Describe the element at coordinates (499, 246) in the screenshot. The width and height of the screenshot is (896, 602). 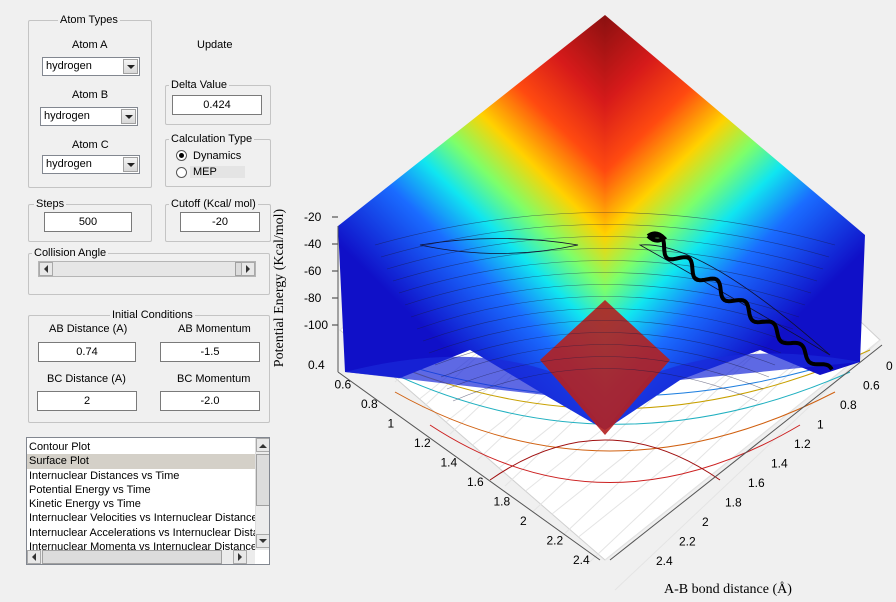
I see `well-contour-left` at that location.